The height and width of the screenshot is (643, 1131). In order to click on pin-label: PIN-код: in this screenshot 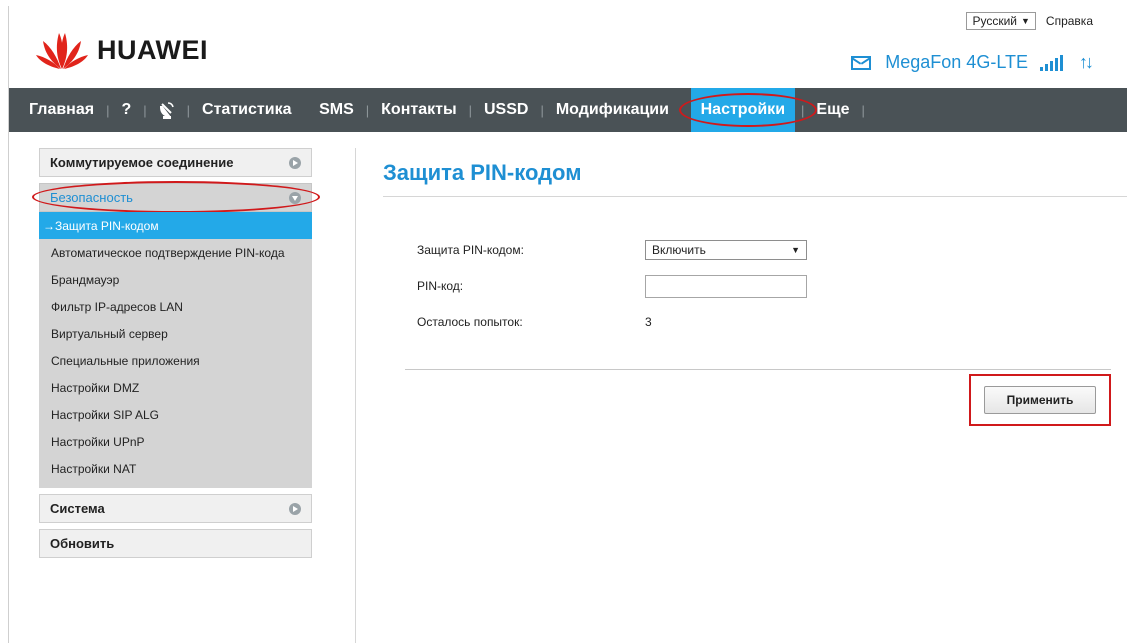, I will do `click(440, 286)`.